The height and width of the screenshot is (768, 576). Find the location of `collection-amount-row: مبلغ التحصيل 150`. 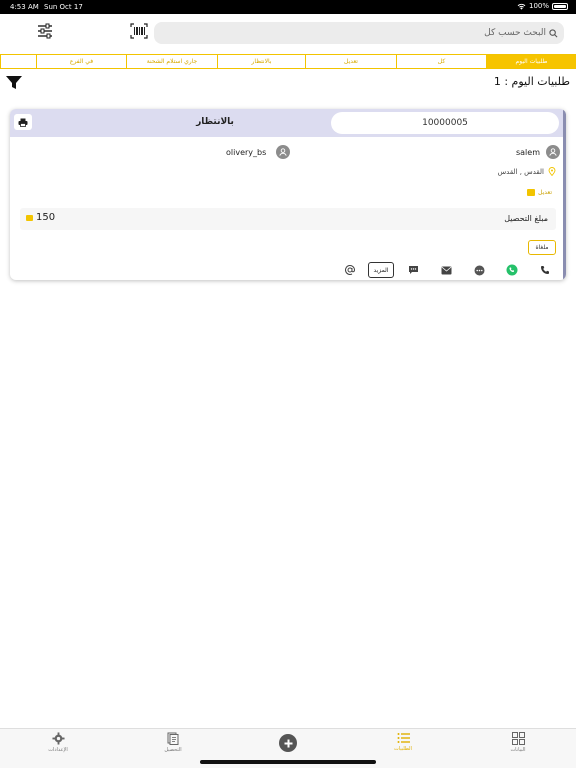

collection-amount-row: مبلغ التحصيل 150 is located at coordinates (288, 219).